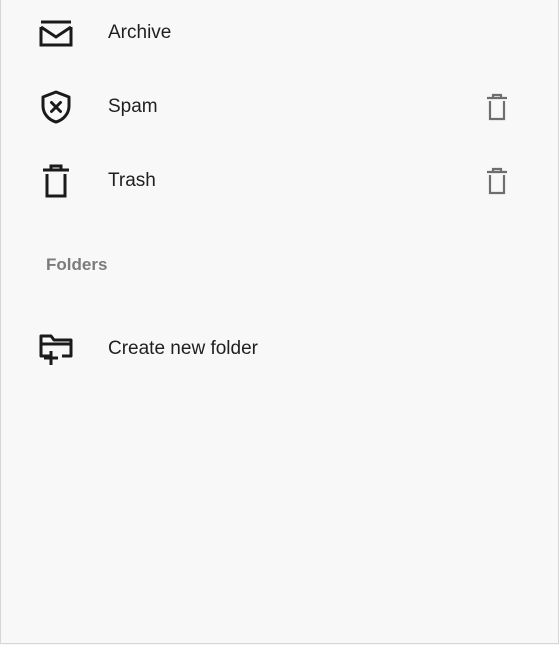  Describe the element at coordinates (279, 35) in the screenshot. I see `menu-item-archive: Archive` at that location.